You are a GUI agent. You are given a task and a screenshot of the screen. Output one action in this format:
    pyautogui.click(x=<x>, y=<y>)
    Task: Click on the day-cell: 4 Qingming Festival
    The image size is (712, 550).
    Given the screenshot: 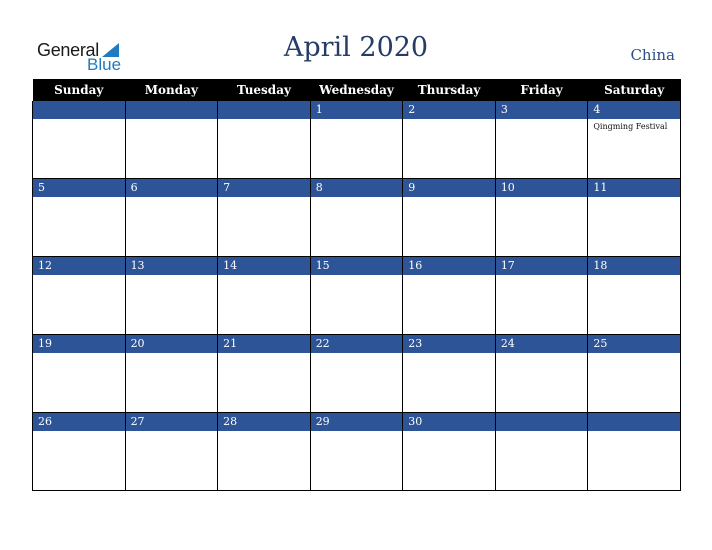 What is the action you would take?
    pyautogui.click(x=634, y=140)
    